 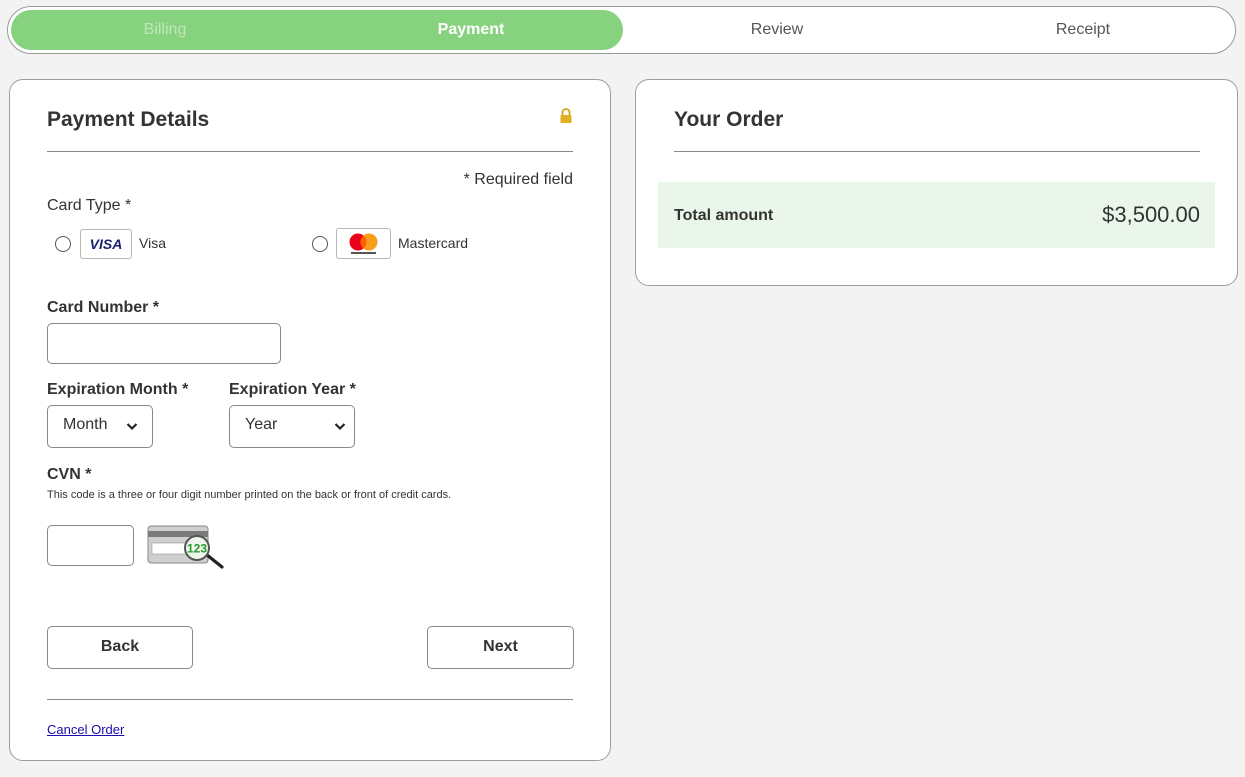 I want to click on step-payment: Payment, so click(x=471, y=29).